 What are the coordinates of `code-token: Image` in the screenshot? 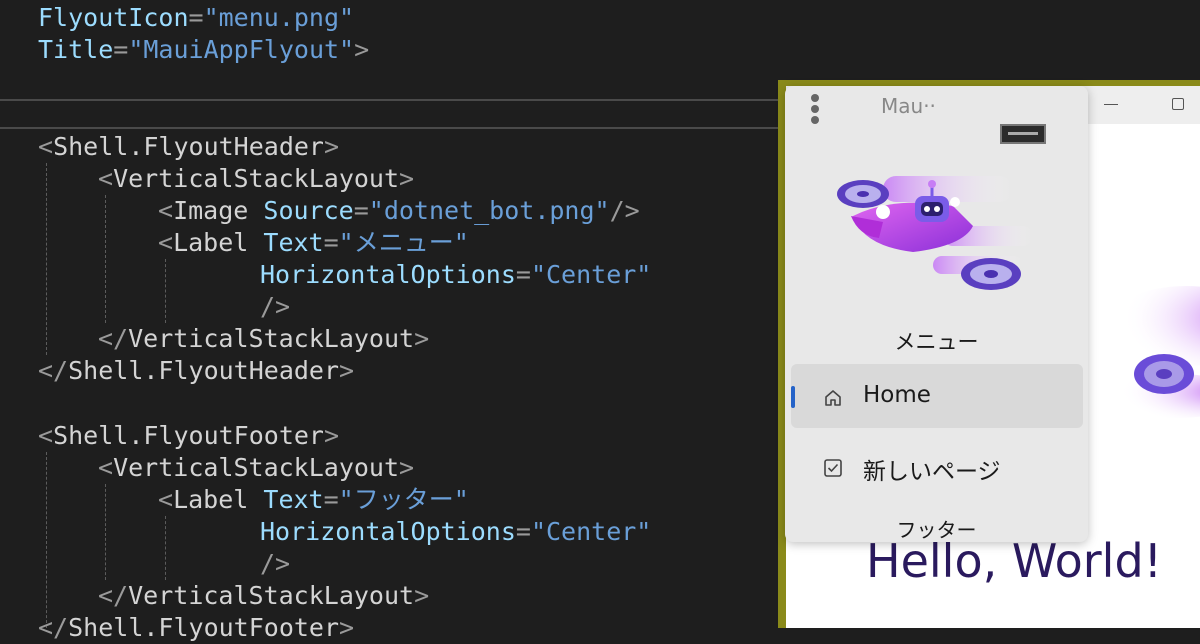 It's located at (211, 210).